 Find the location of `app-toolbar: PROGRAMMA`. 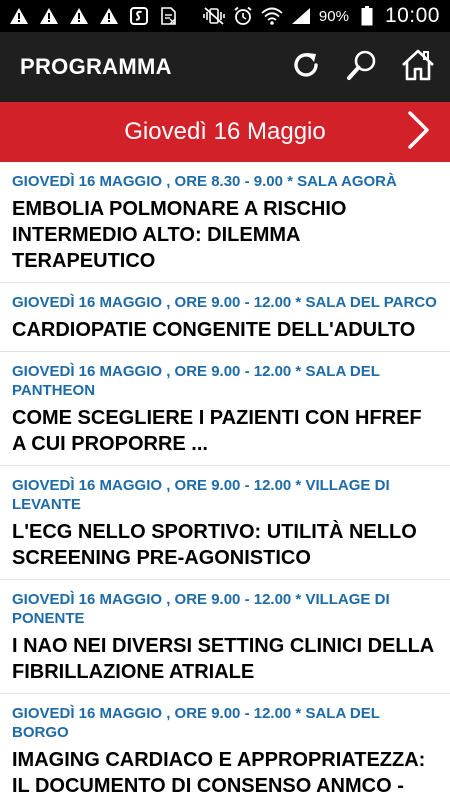

app-toolbar: PROGRAMMA is located at coordinates (225, 67).